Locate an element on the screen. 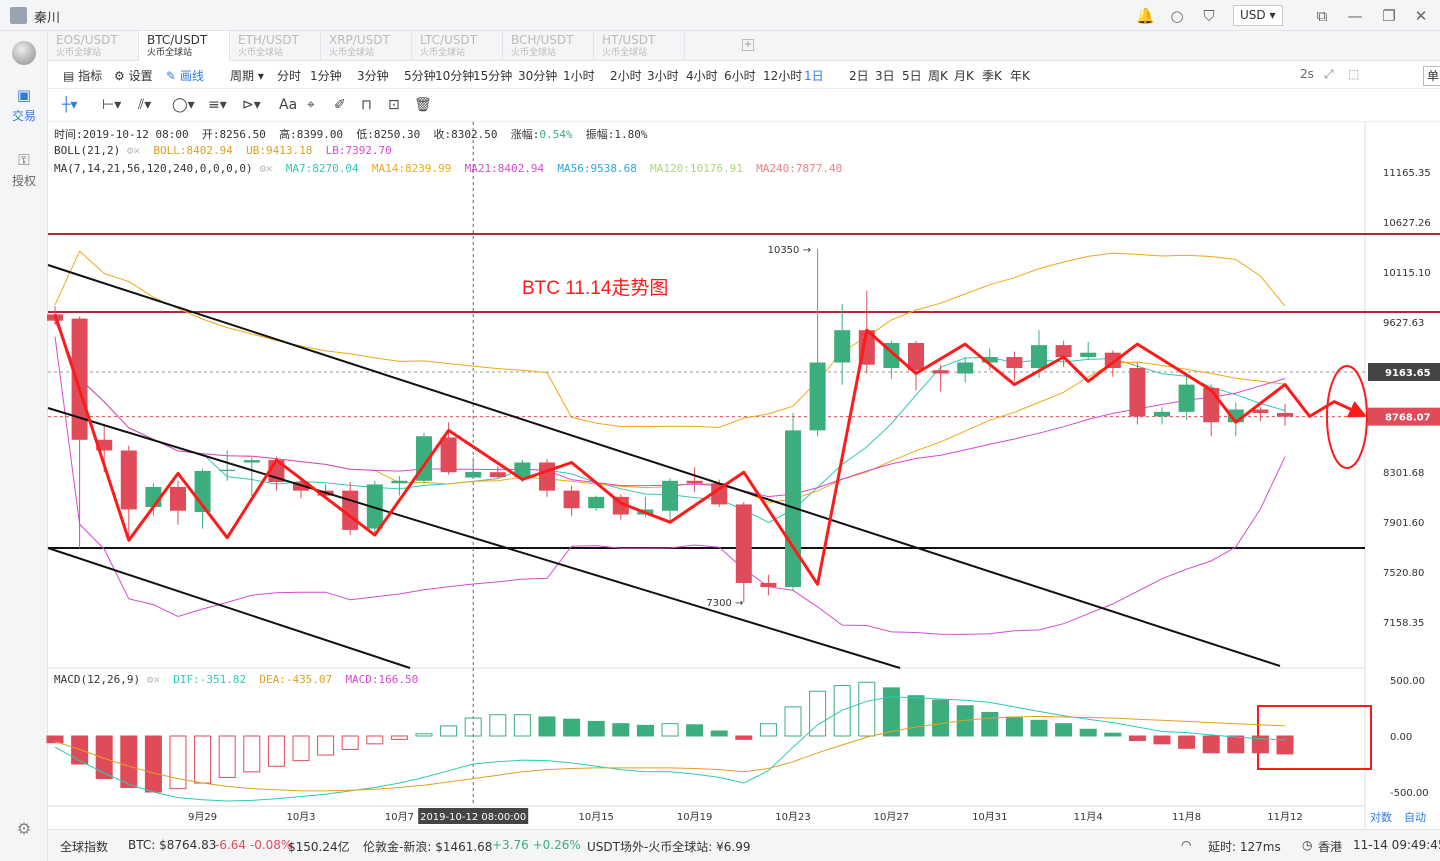 The height and width of the screenshot is (861, 1440). period-3日: 3日 is located at coordinates (885, 75).